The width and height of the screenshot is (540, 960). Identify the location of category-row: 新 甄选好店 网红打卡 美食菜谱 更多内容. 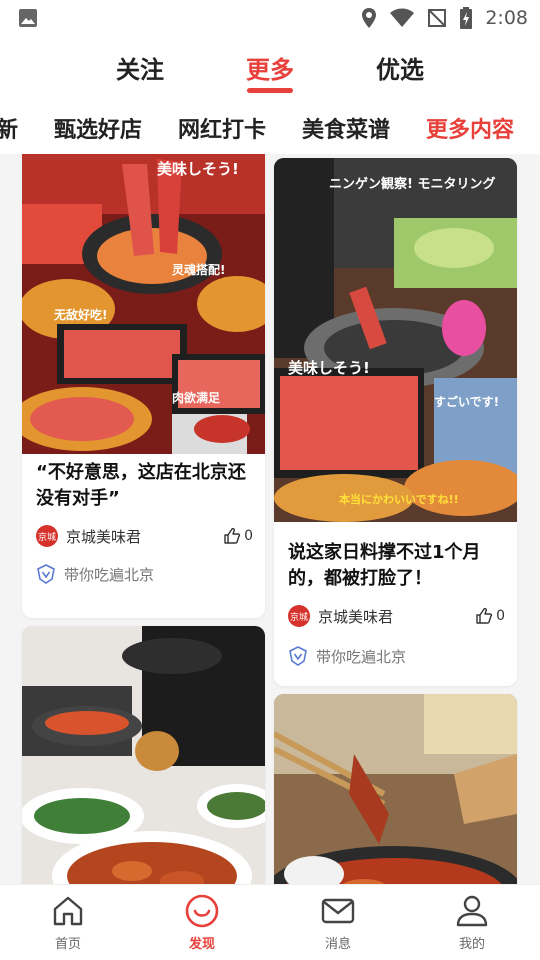
(270, 126).